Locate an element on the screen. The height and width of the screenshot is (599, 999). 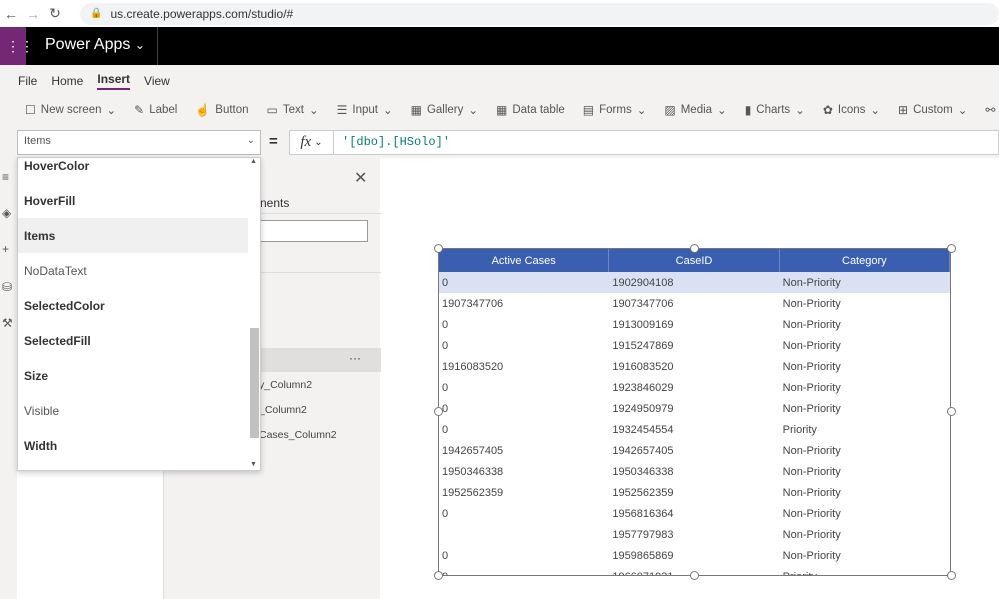
scrollbar-thumb is located at coordinates (254, 383).